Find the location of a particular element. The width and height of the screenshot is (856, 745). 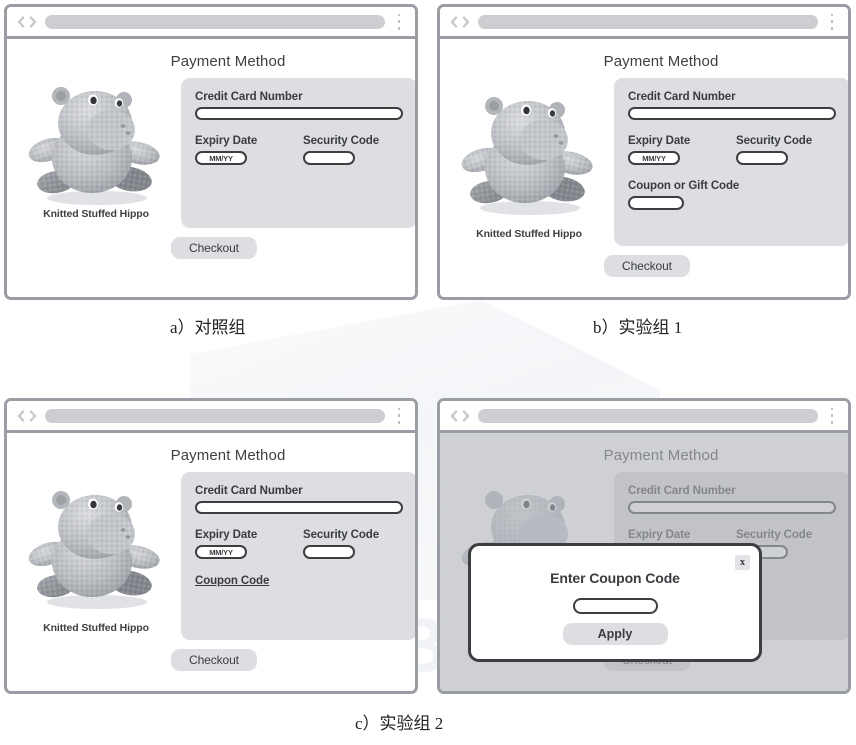

checkout-row-b: Checkout is located at coordinates (644, 266).